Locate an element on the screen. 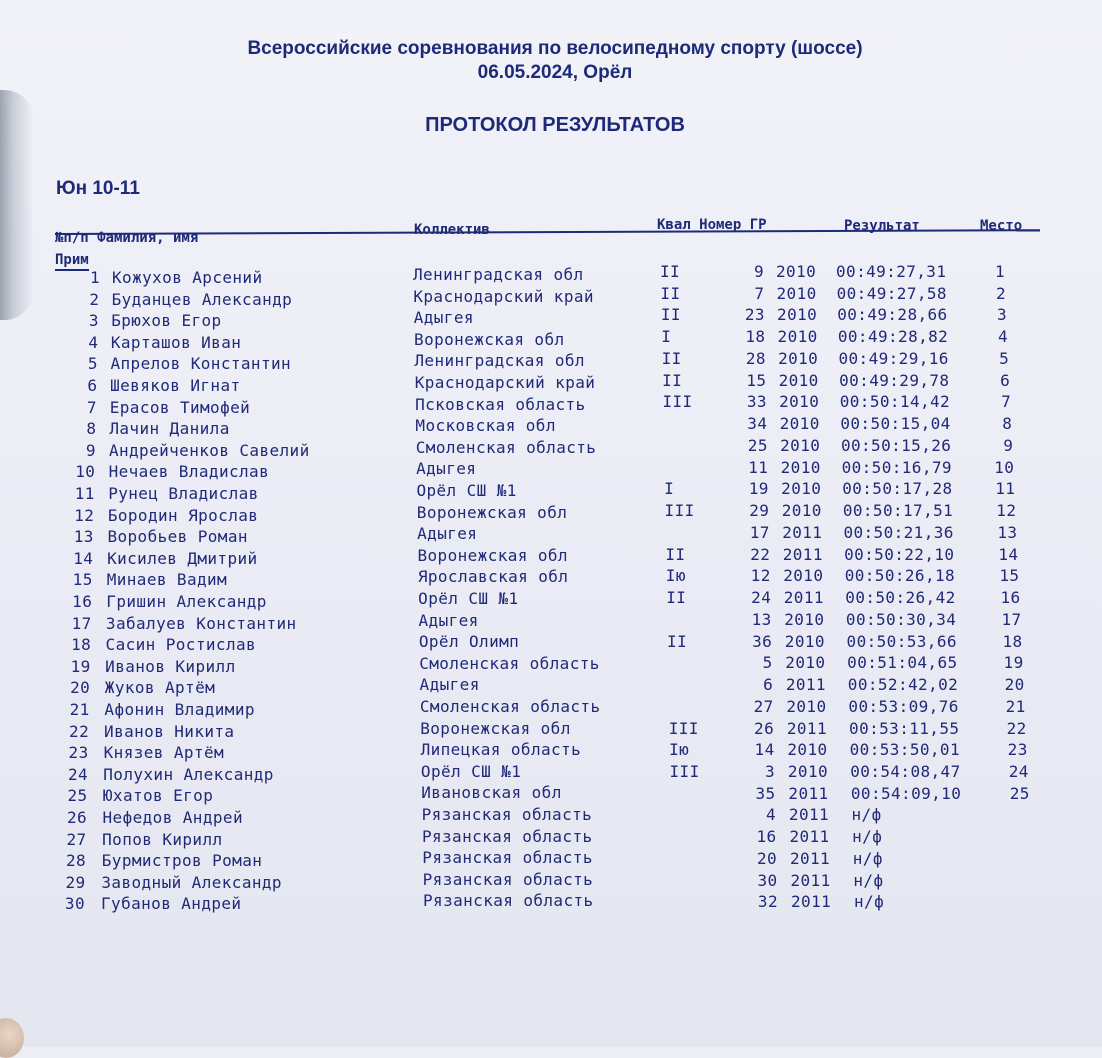 This screenshot has width=1102, height=1058. bib-number: 15 is located at coordinates (756, 380).